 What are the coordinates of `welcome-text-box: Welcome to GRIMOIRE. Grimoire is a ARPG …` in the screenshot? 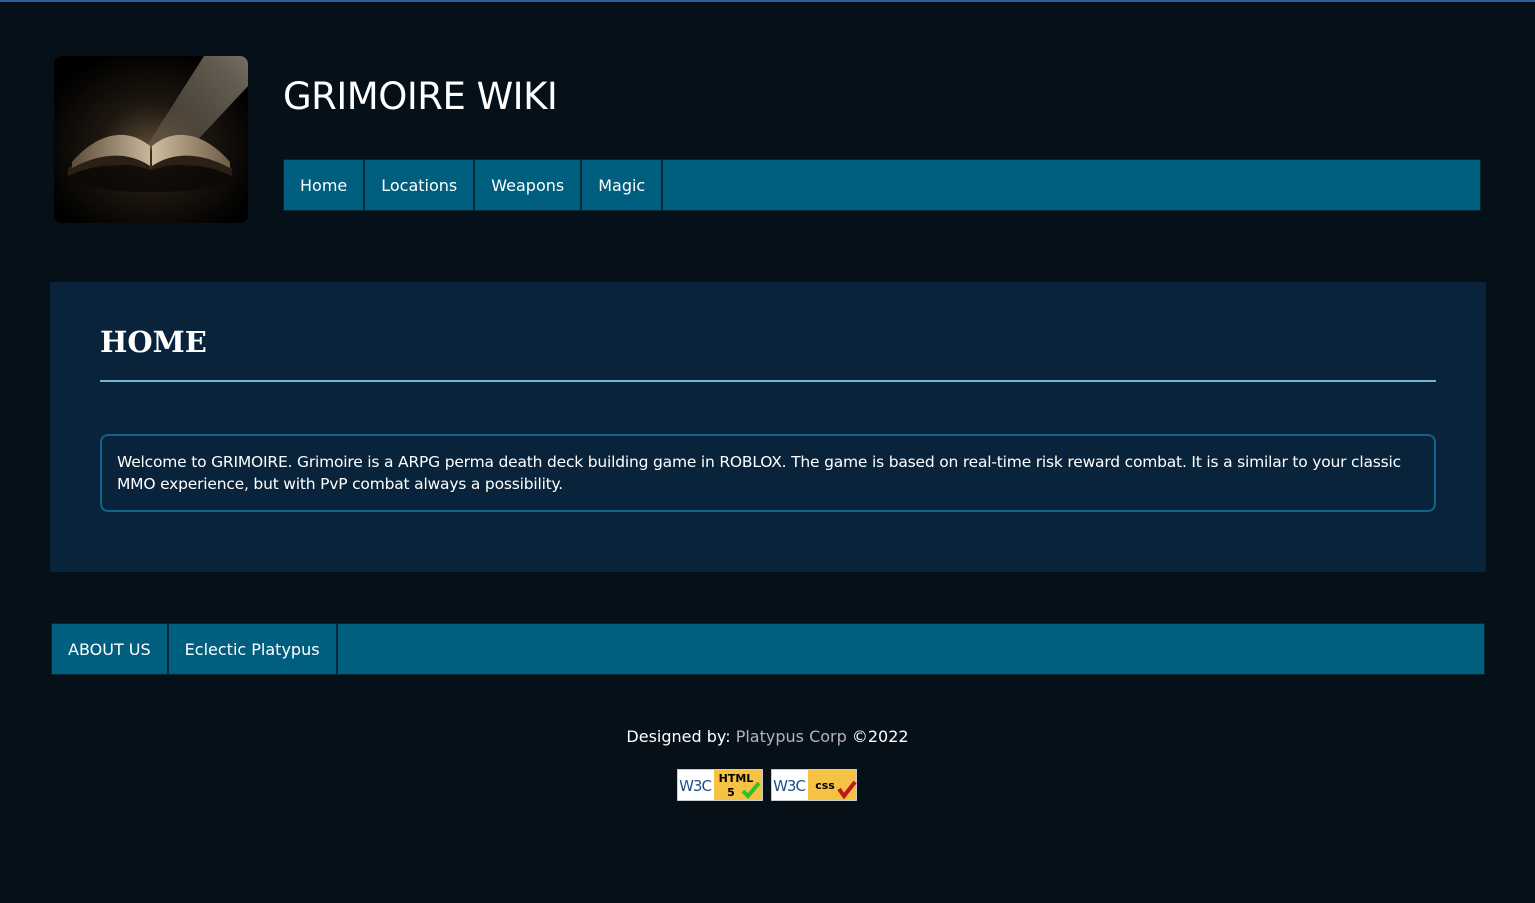 It's located at (768, 473).